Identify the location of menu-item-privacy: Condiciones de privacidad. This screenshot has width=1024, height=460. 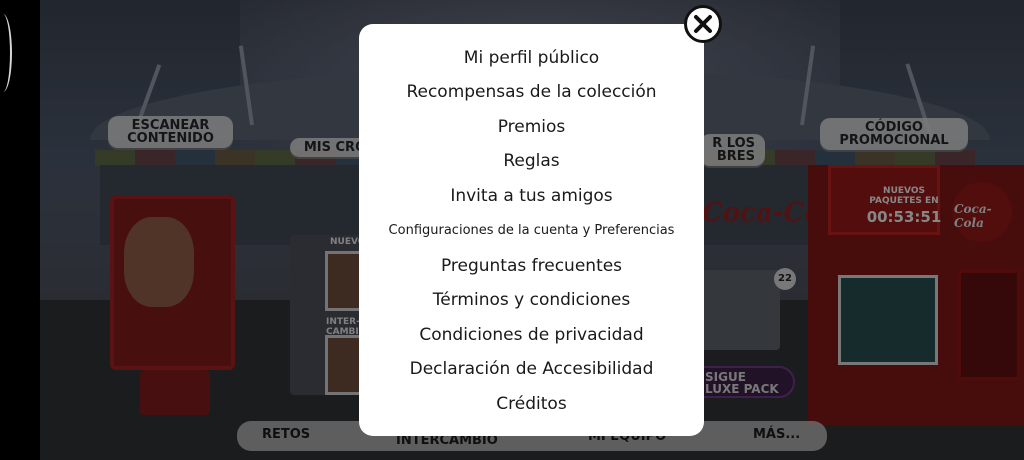
(531, 335).